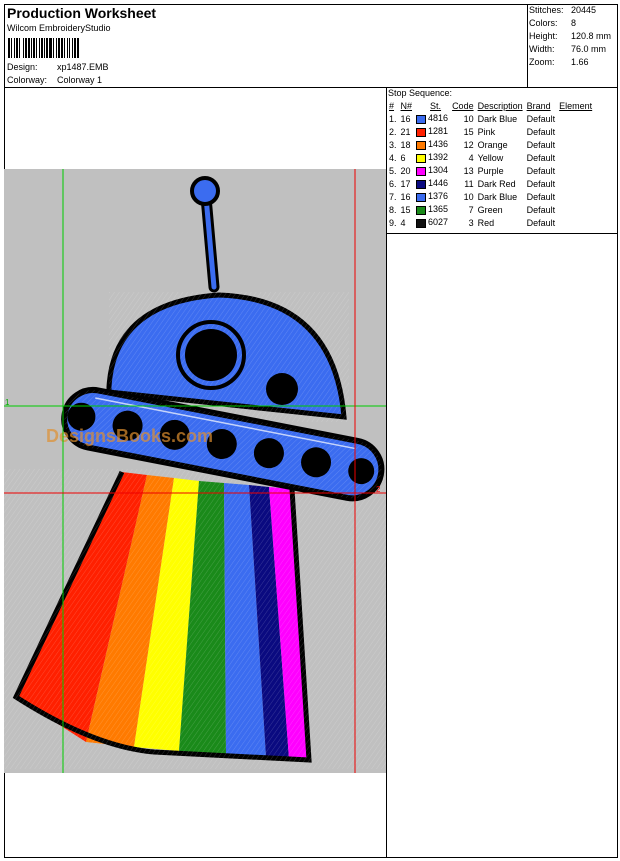  I want to click on barcode-bar, so click(78, 48).